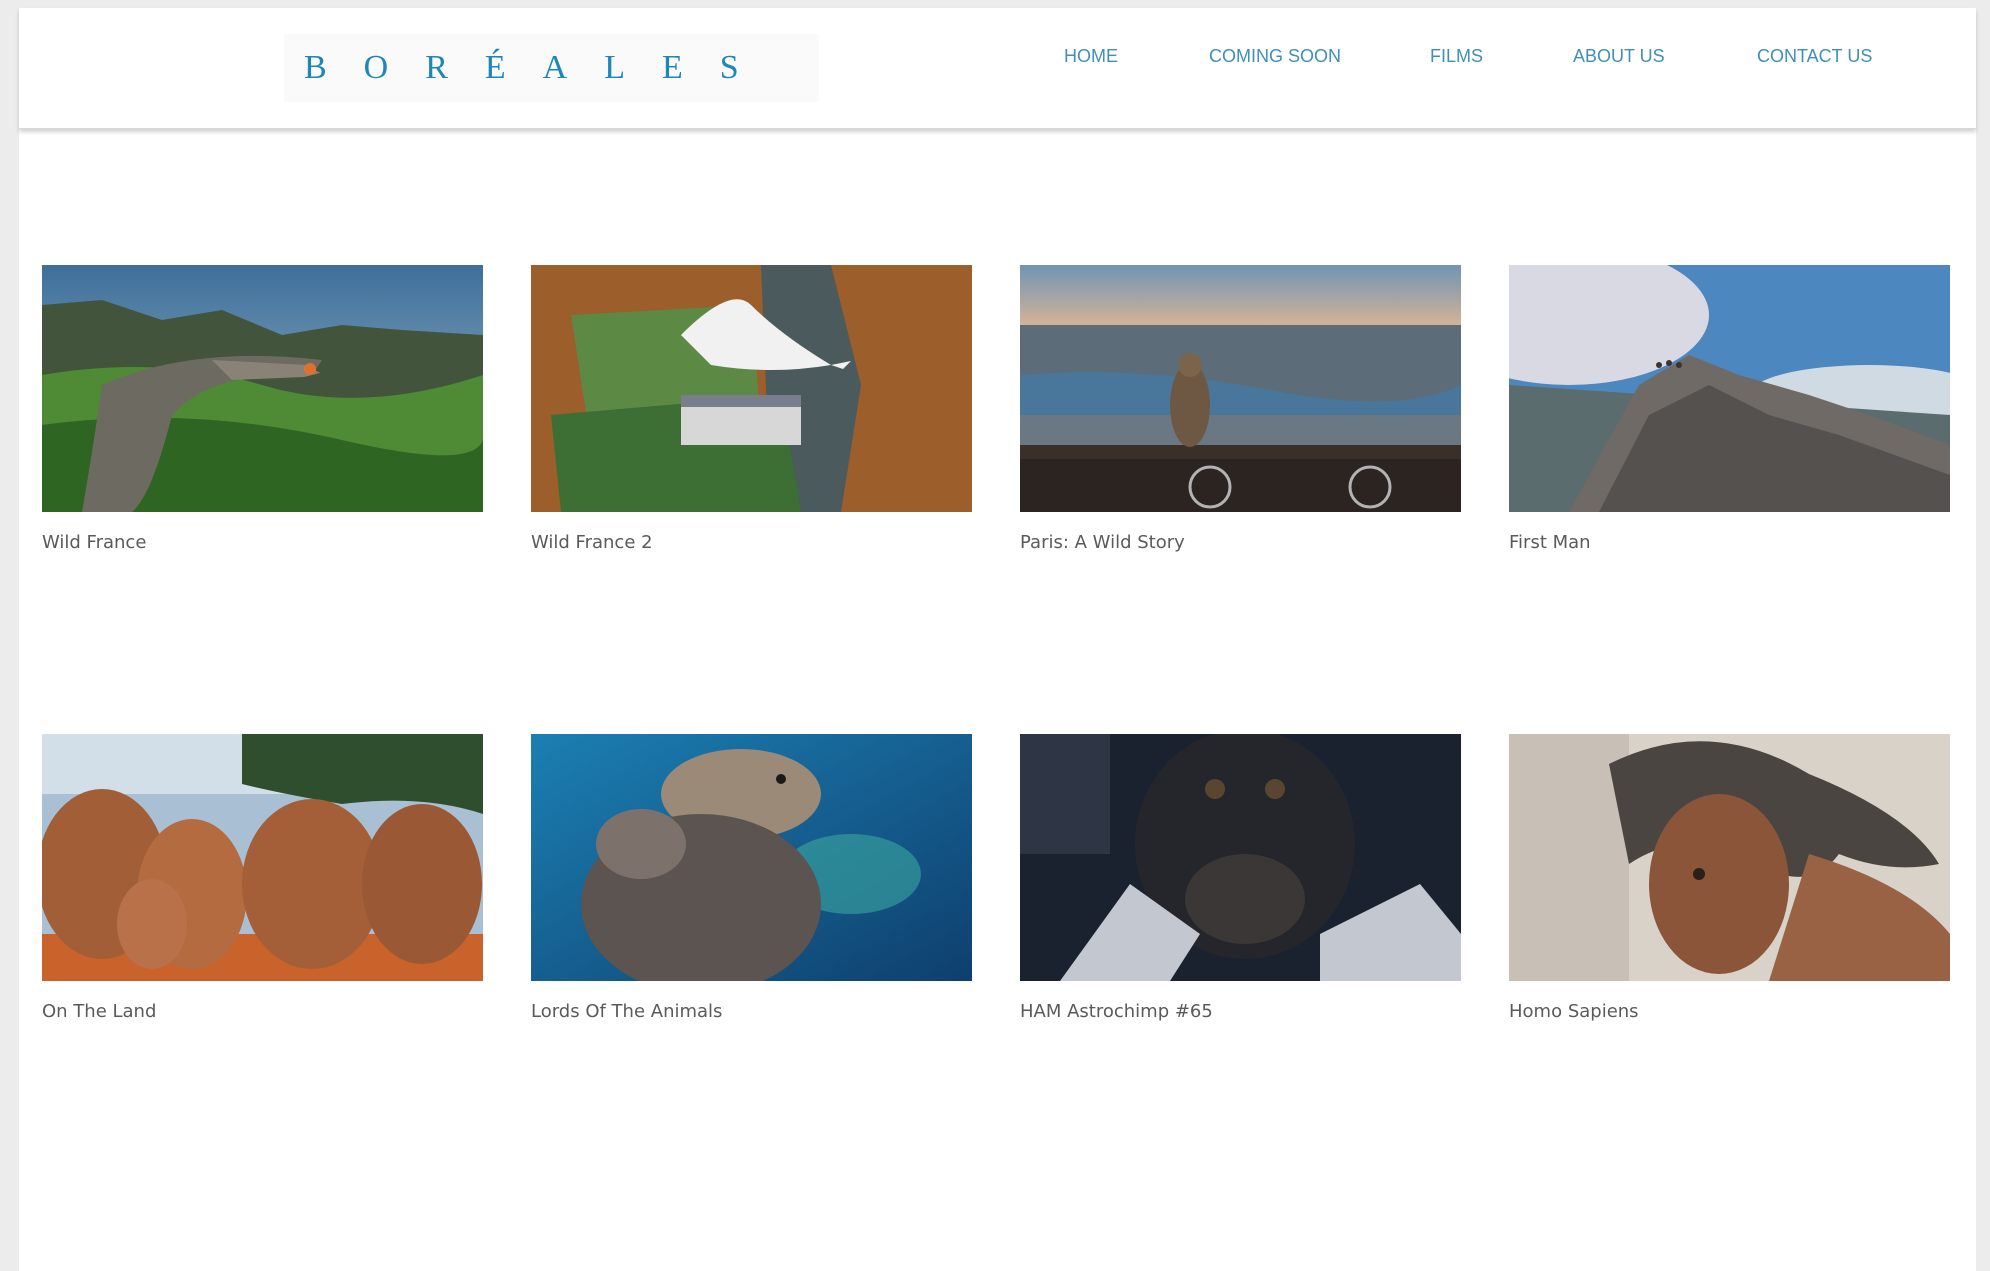  I want to click on film-card-homo-sapiens: Homo Sapiens, so click(1729, 878).